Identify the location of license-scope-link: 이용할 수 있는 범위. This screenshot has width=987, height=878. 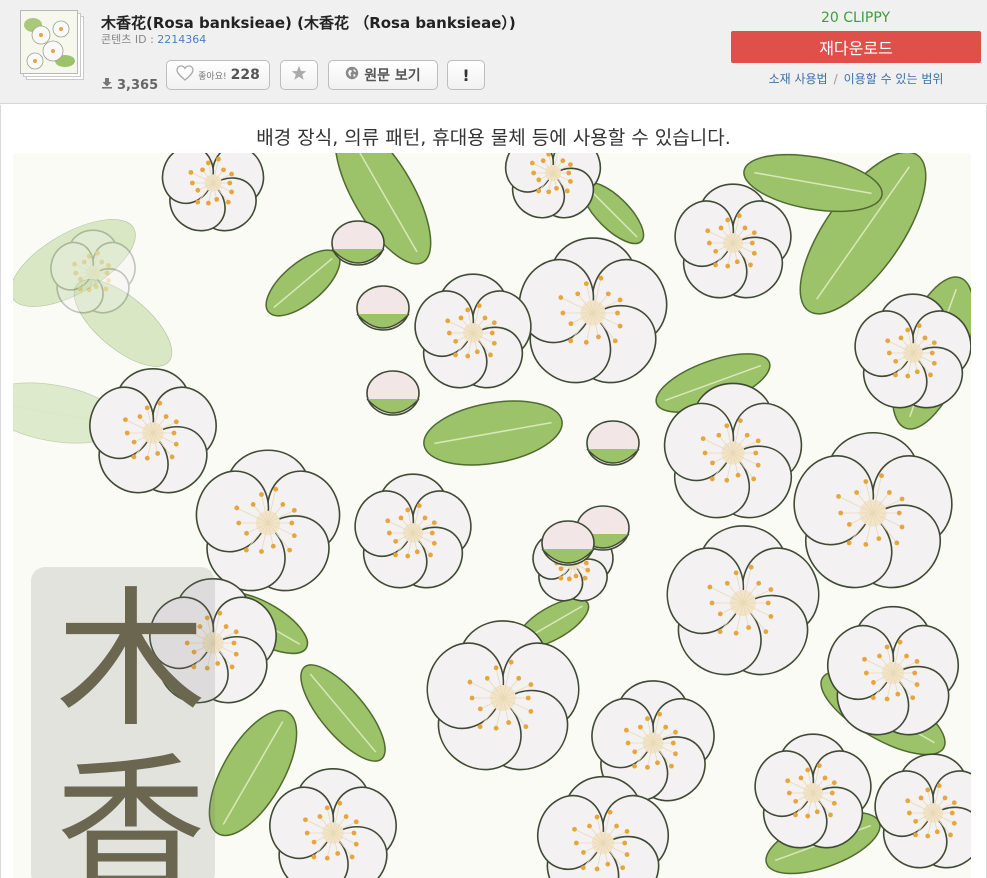
(894, 79).